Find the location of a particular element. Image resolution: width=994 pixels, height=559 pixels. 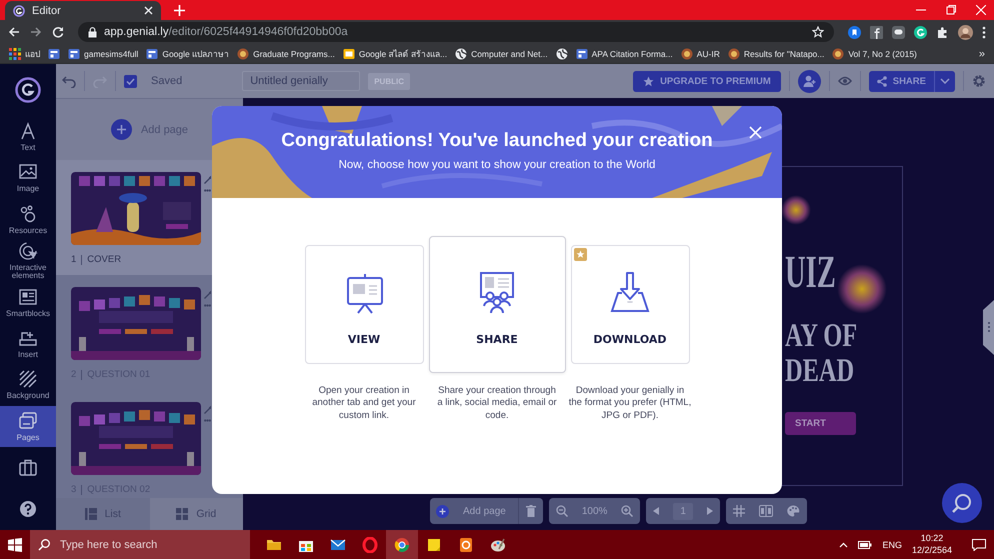

help-icon is located at coordinates (28, 509).